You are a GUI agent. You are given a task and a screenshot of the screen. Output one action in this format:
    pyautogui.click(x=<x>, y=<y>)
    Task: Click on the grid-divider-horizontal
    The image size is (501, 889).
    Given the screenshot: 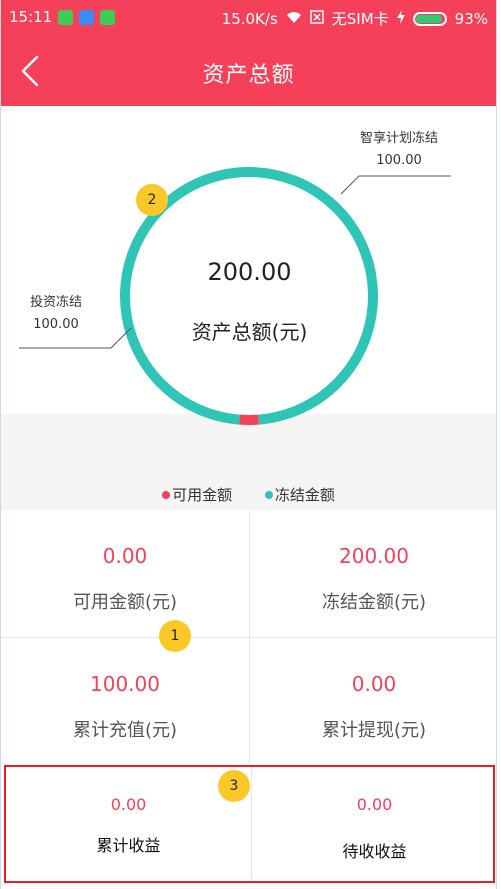 What is the action you would take?
    pyautogui.click(x=248, y=637)
    